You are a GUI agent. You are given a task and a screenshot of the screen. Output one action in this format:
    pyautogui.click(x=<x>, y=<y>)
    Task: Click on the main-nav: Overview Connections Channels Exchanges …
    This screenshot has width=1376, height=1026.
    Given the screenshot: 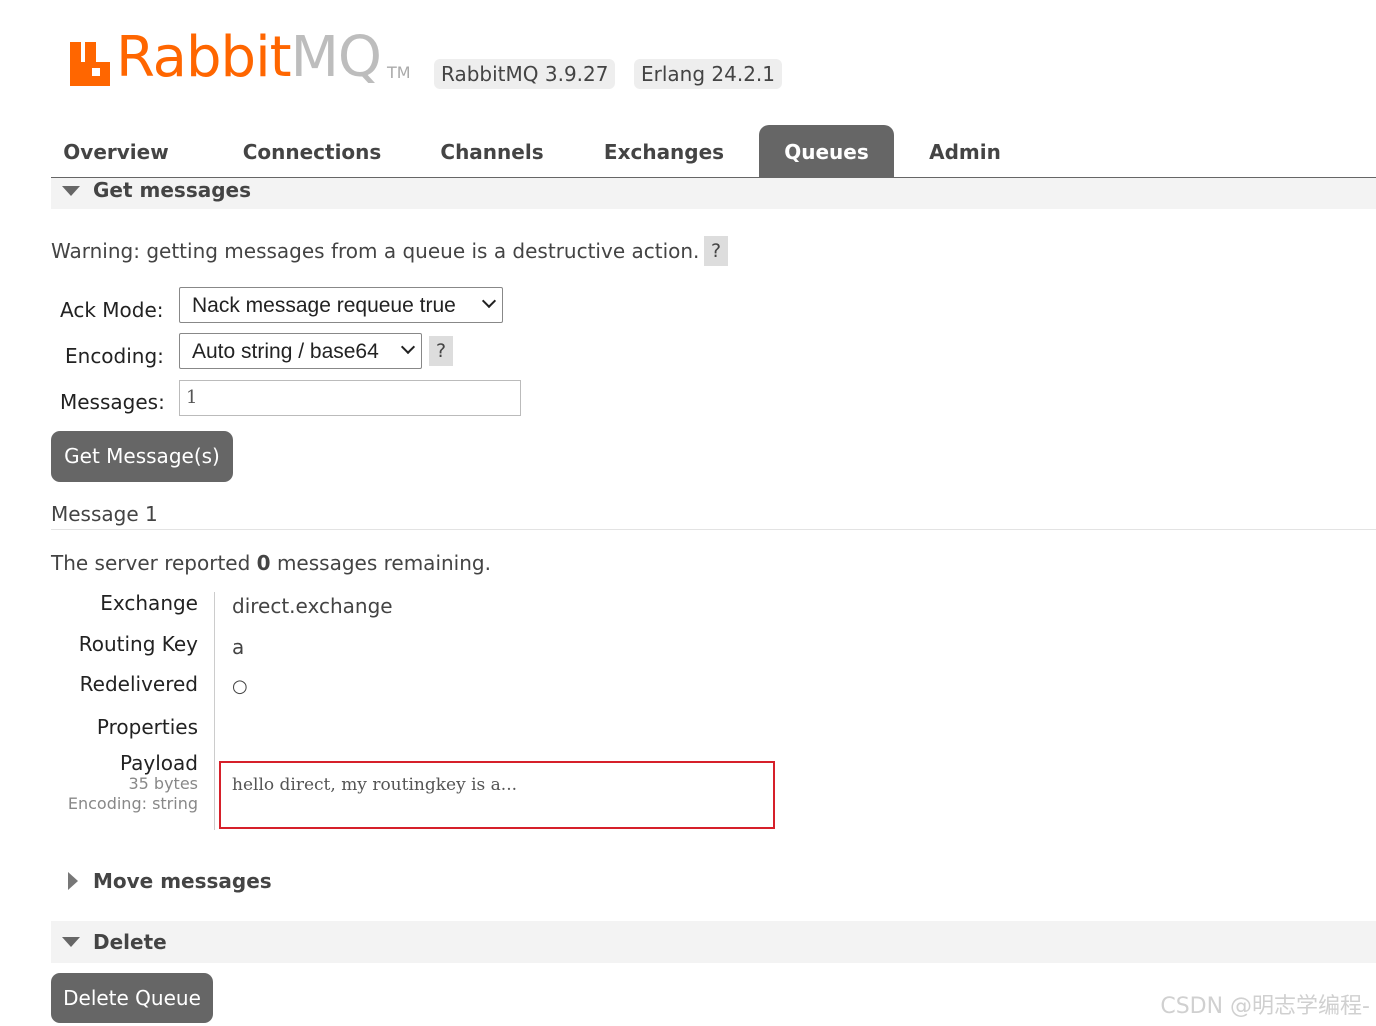 What is the action you would take?
    pyautogui.click(x=713, y=151)
    